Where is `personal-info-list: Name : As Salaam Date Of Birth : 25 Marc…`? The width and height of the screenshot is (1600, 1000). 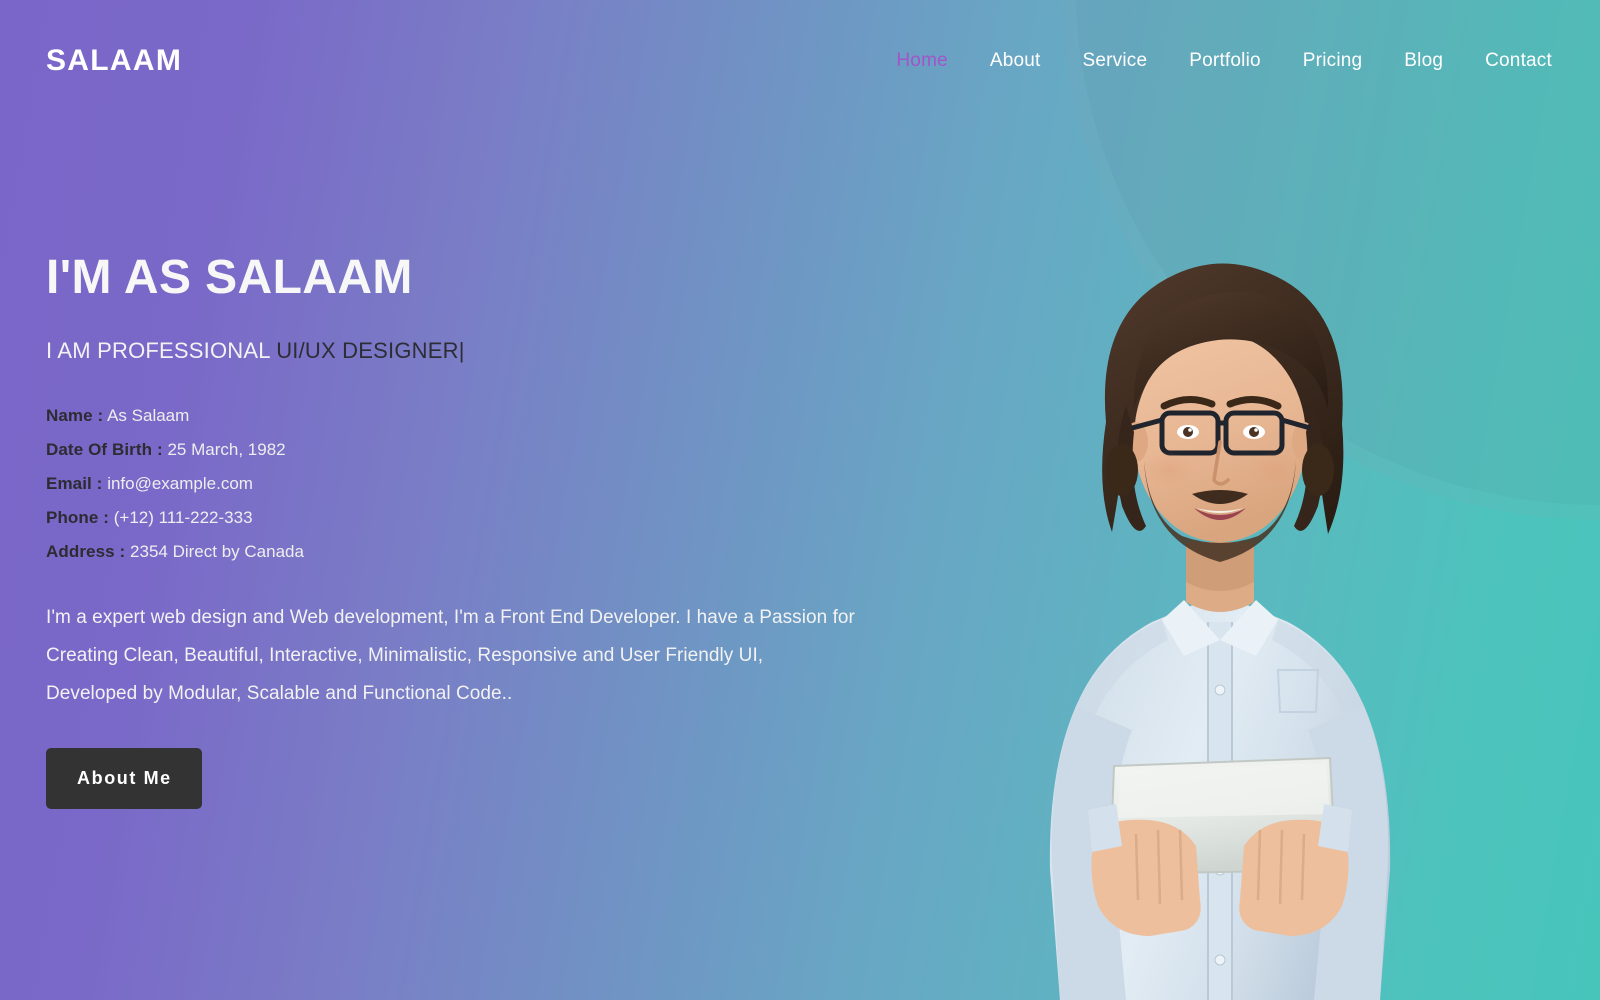 personal-info-list: Name : As Salaam Date Of Birth : 25 Marc… is located at coordinates (486, 484).